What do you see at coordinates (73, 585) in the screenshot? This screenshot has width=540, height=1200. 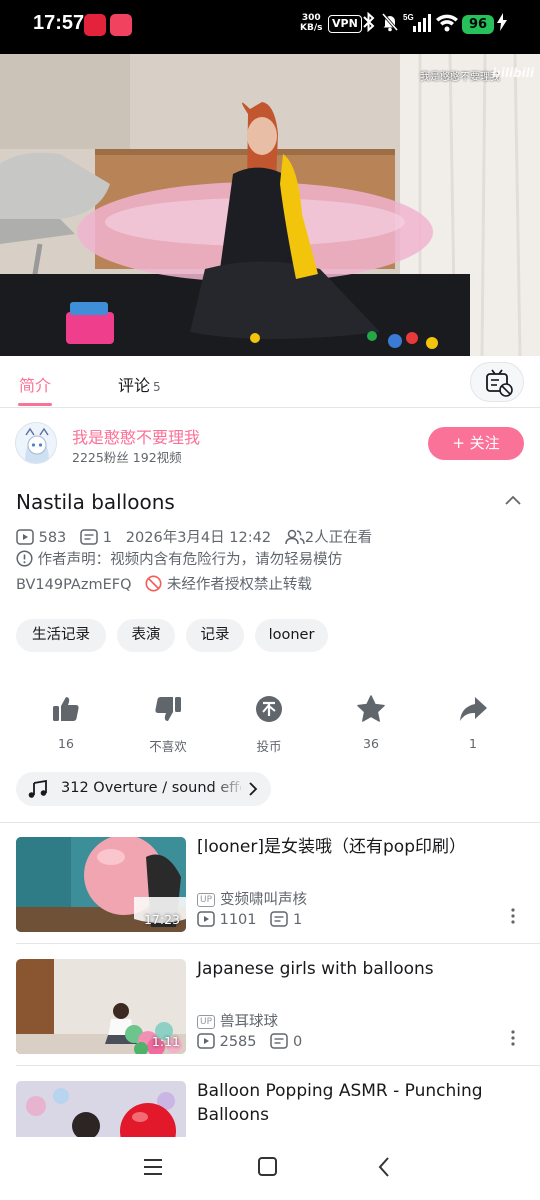 I see `bvid: BV149PAzmEFQ` at bounding box center [73, 585].